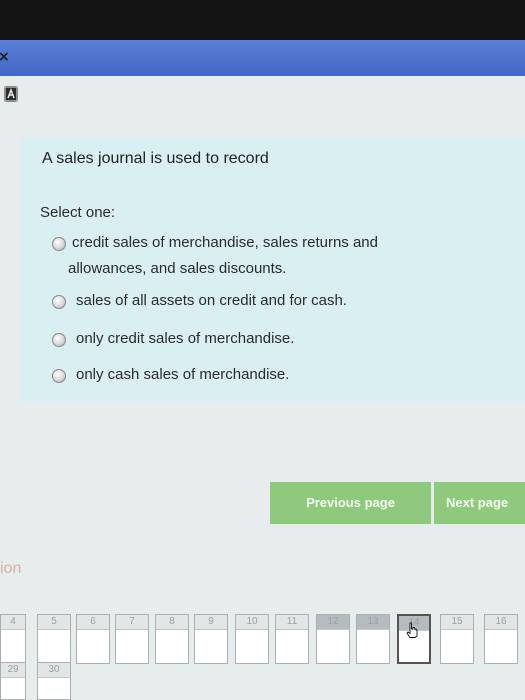 The image size is (525, 700). Describe the element at coordinates (333, 622) in the screenshot. I see `question-number: 12` at that location.